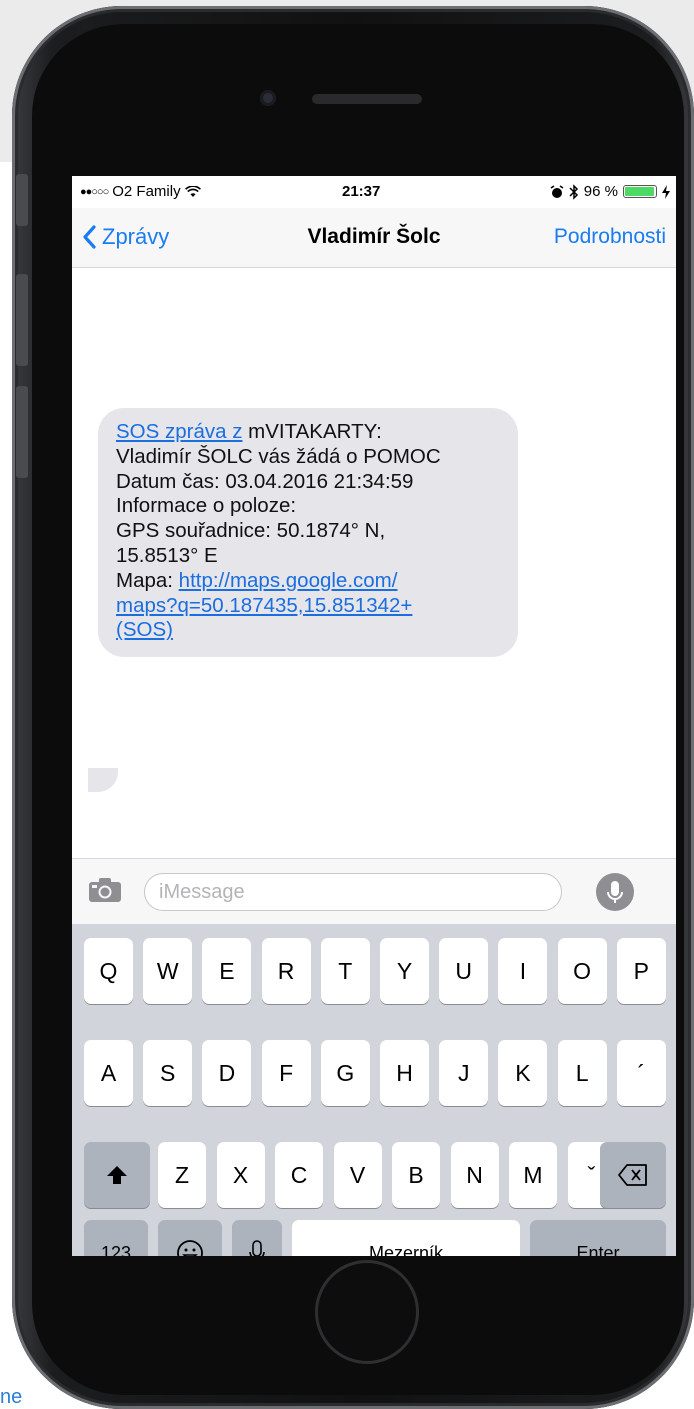 The width and height of the screenshot is (694, 1409). What do you see at coordinates (286, 1073) in the screenshot?
I see `key-letter: F` at bounding box center [286, 1073].